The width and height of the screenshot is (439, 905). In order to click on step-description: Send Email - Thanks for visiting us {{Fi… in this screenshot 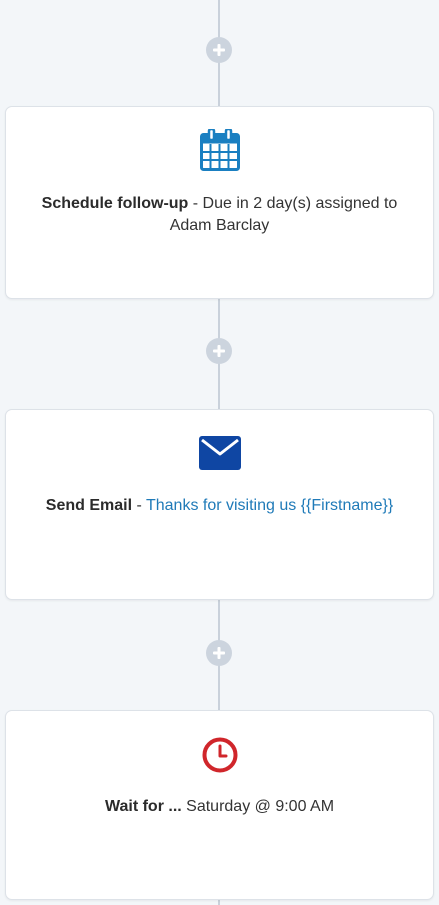, I will do `click(219, 506)`.